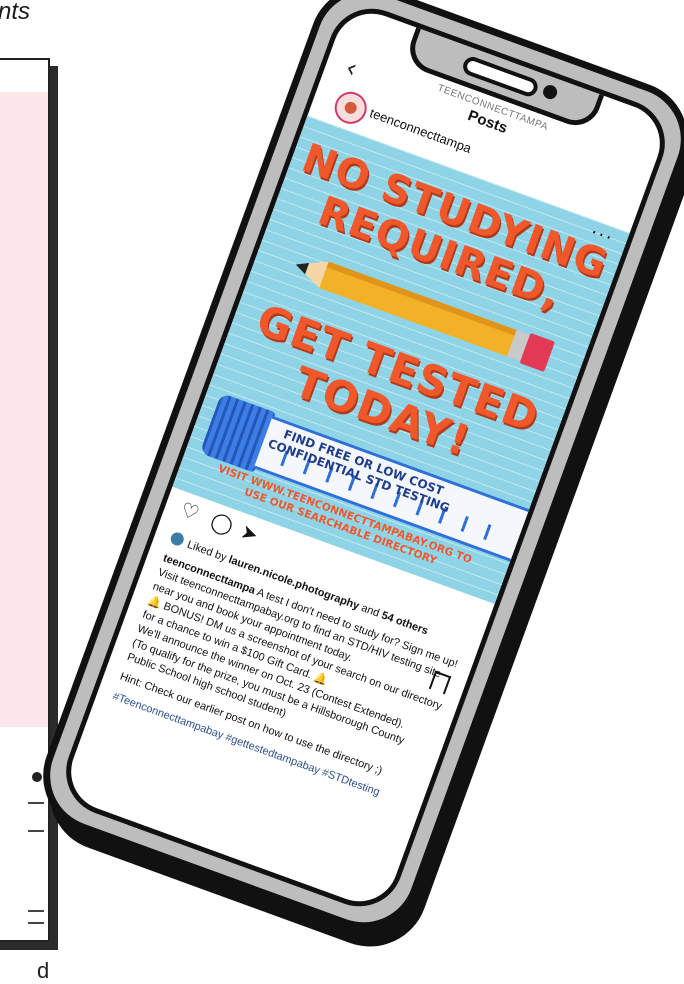 This screenshot has height=984, width=684. Describe the element at coordinates (370, 611) in the screenshot. I see `likes-and: and` at that location.